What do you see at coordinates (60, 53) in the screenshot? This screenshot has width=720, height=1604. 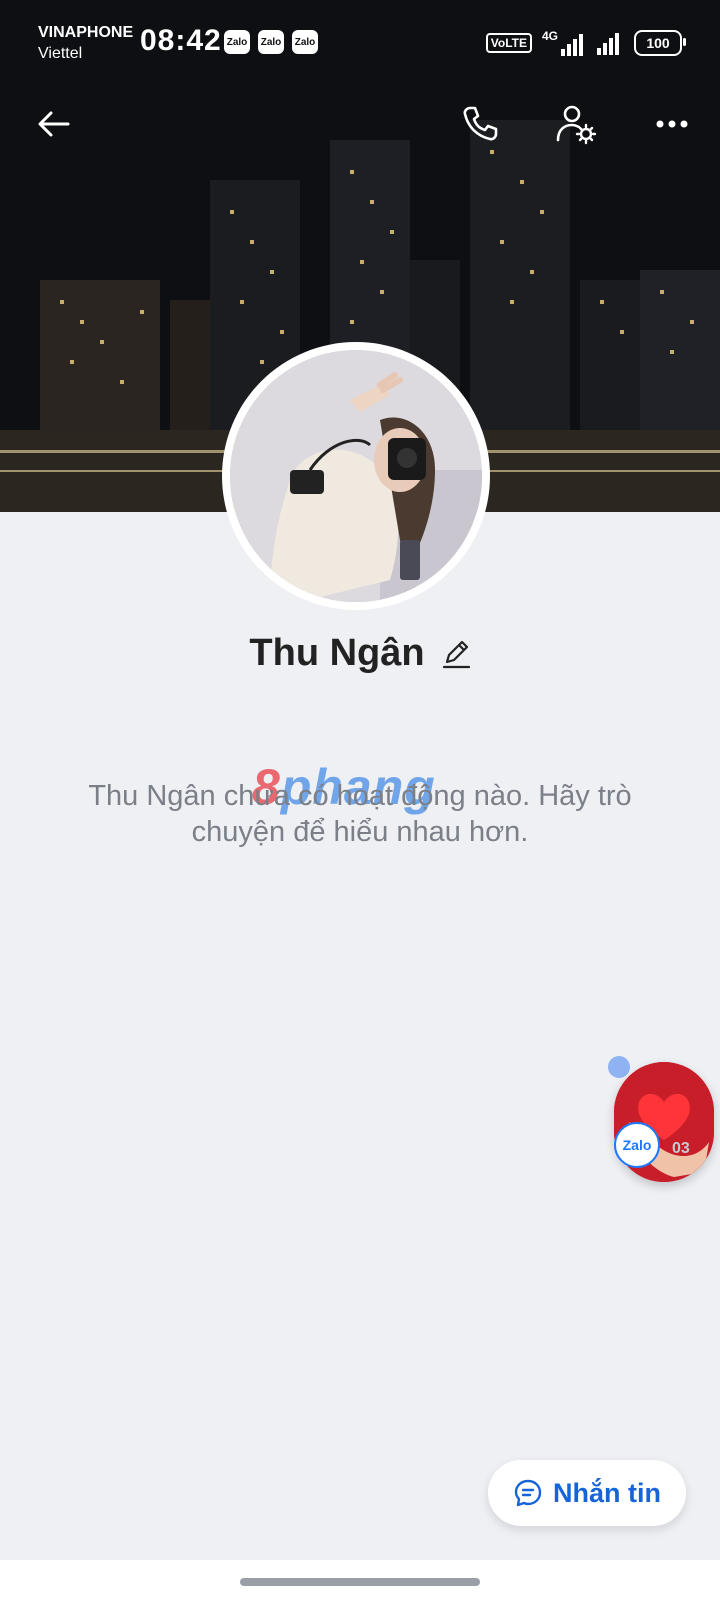 I see `carrier-secondary: Viettel` at bounding box center [60, 53].